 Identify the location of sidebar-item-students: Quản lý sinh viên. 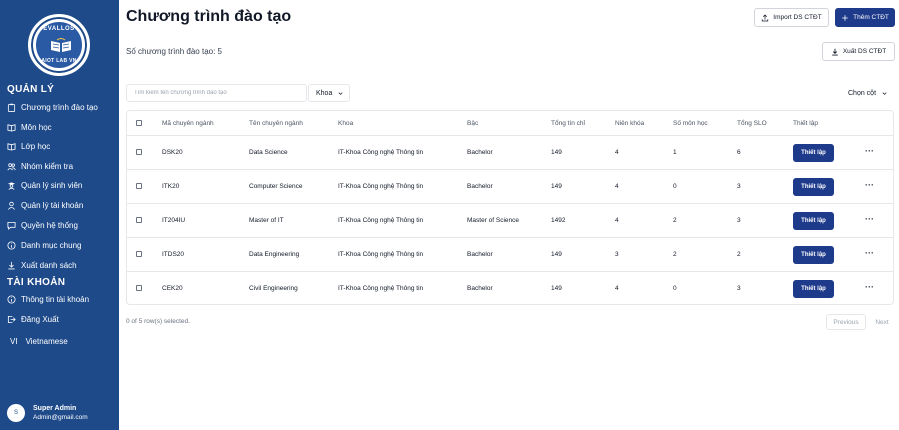
(44, 185).